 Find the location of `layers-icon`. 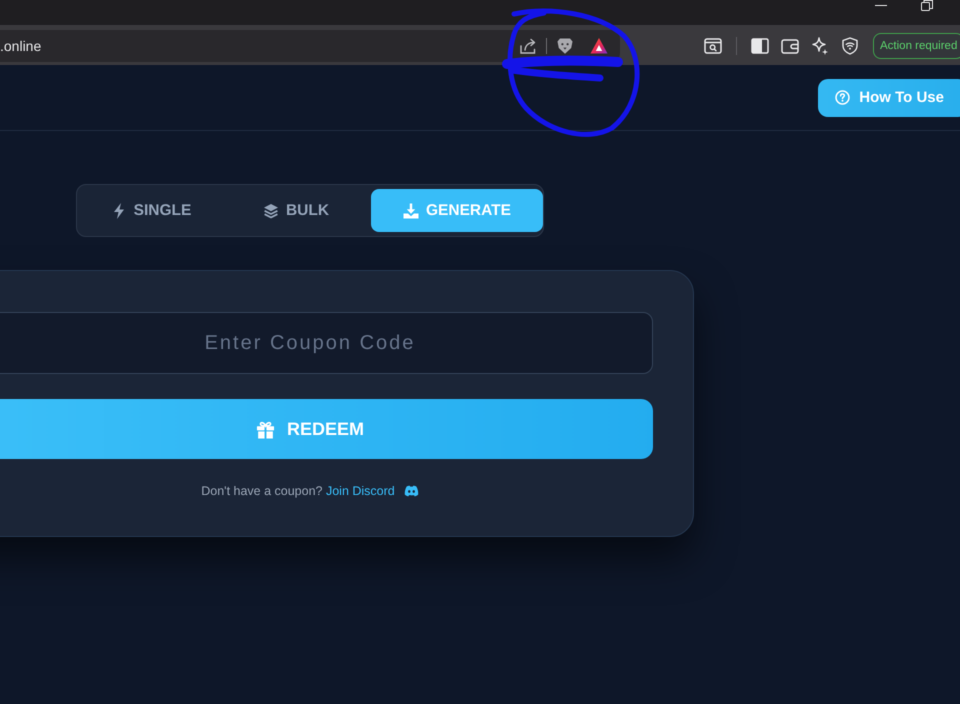

layers-icon is located at coordinates (270, 210).